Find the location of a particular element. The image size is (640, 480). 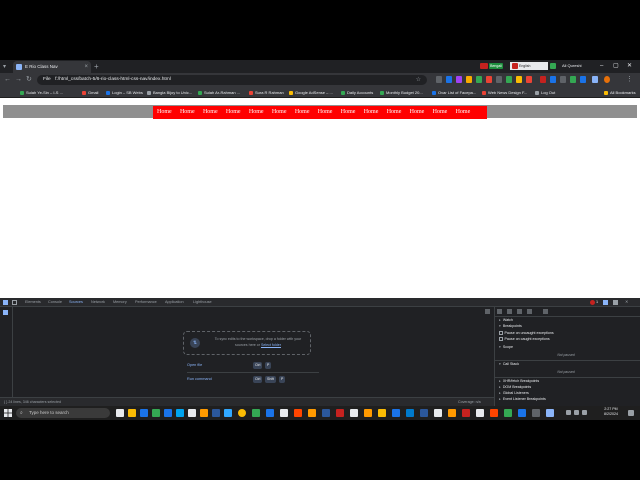

taskbar-clock: 2:27 PM 8/2/2024 is located at coordinates (611, 412).